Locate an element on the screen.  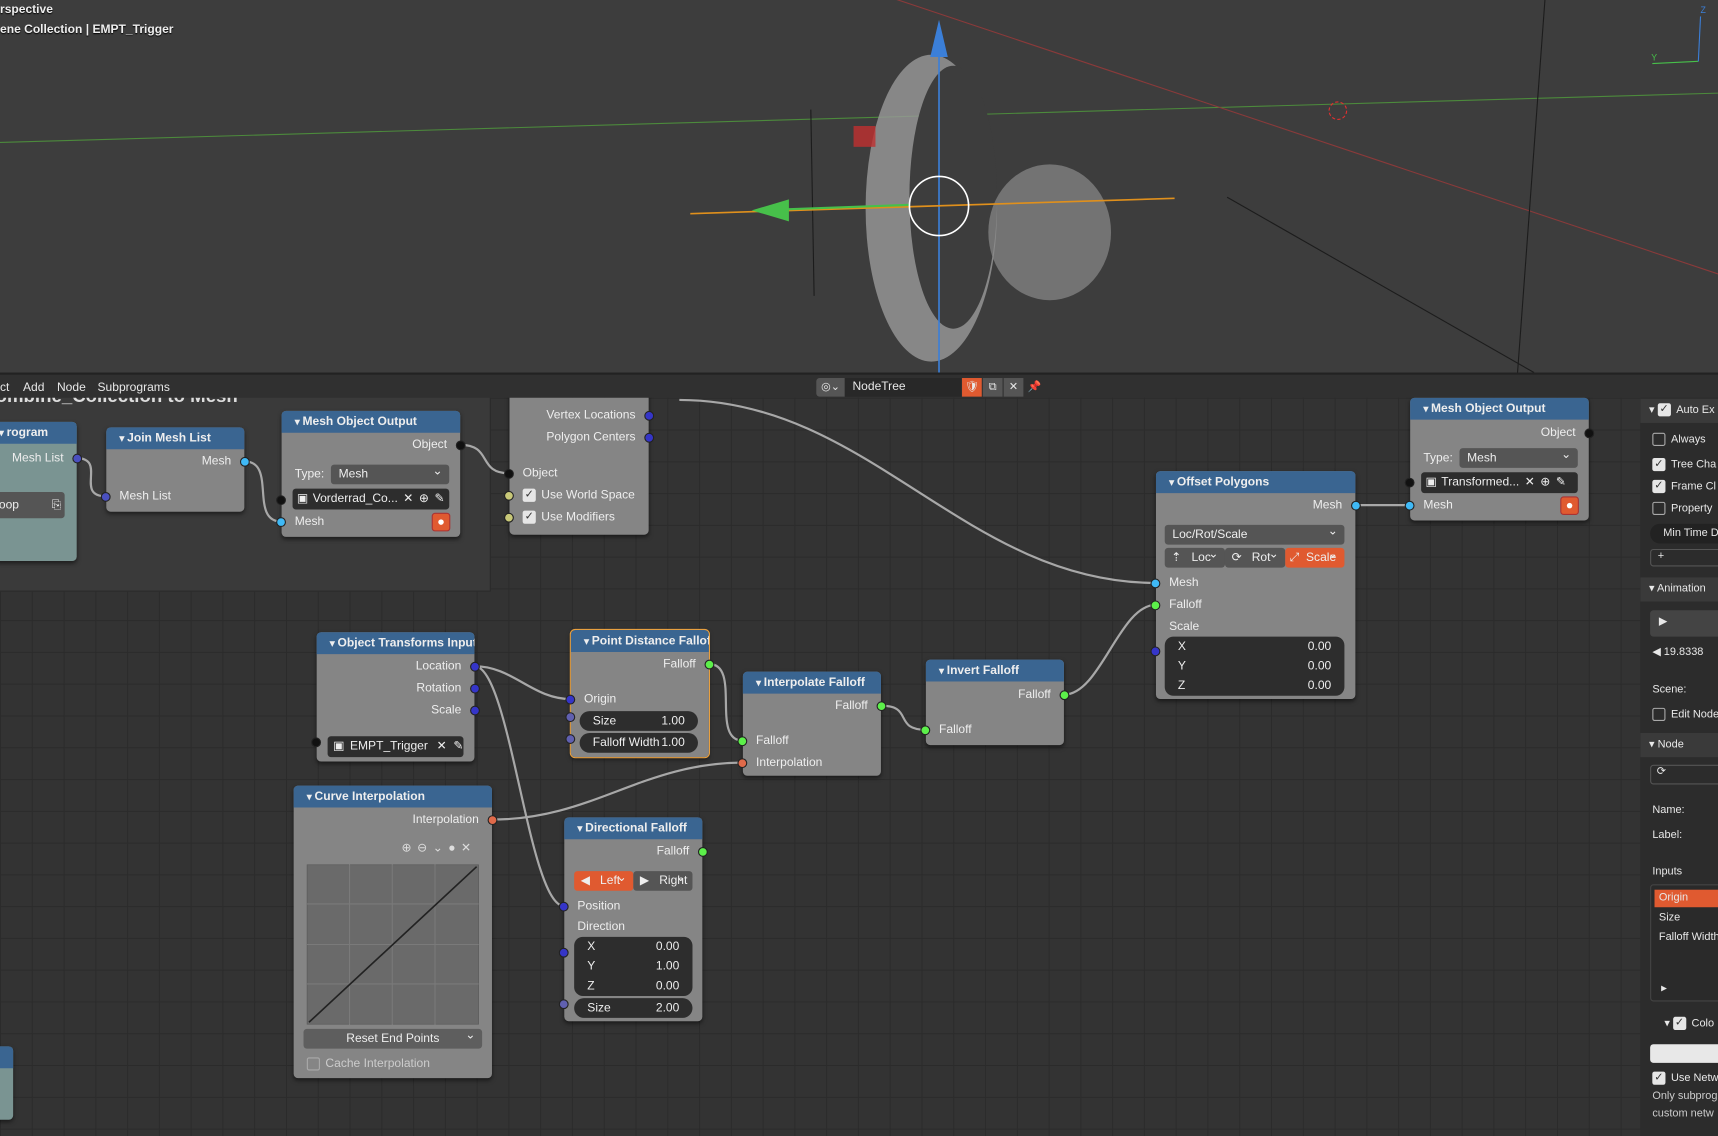
cache-interpolation-checkbox: Cache Interpolation is located at coordinates (392, 1064).